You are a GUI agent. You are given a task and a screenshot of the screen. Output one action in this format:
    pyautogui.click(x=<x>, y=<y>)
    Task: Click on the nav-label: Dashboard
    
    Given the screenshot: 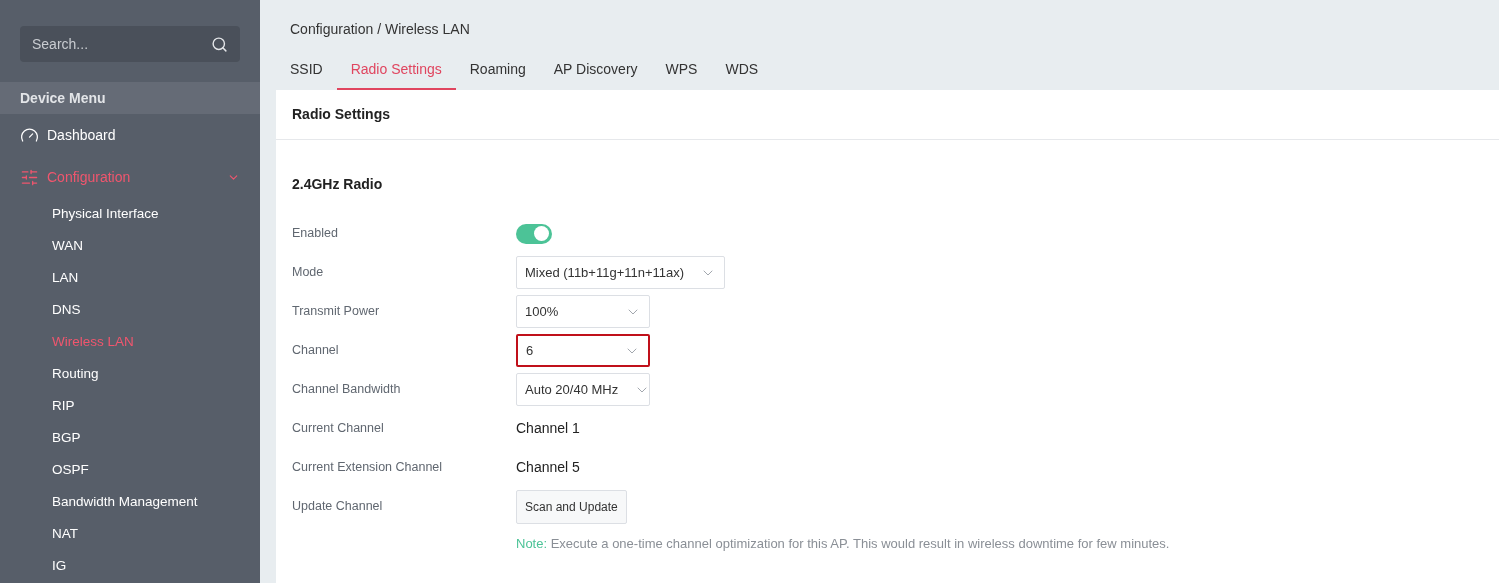 What is the action you would take?
    pyautogui.click(x=82, y=135)
    